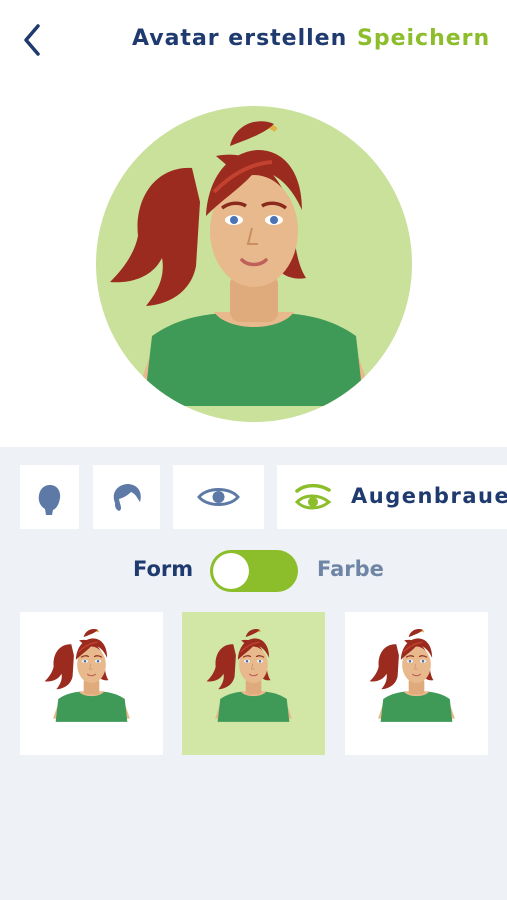 This screenshot has width=507, height=900. I want to click on eyebrow-icon, so click(313, 496).